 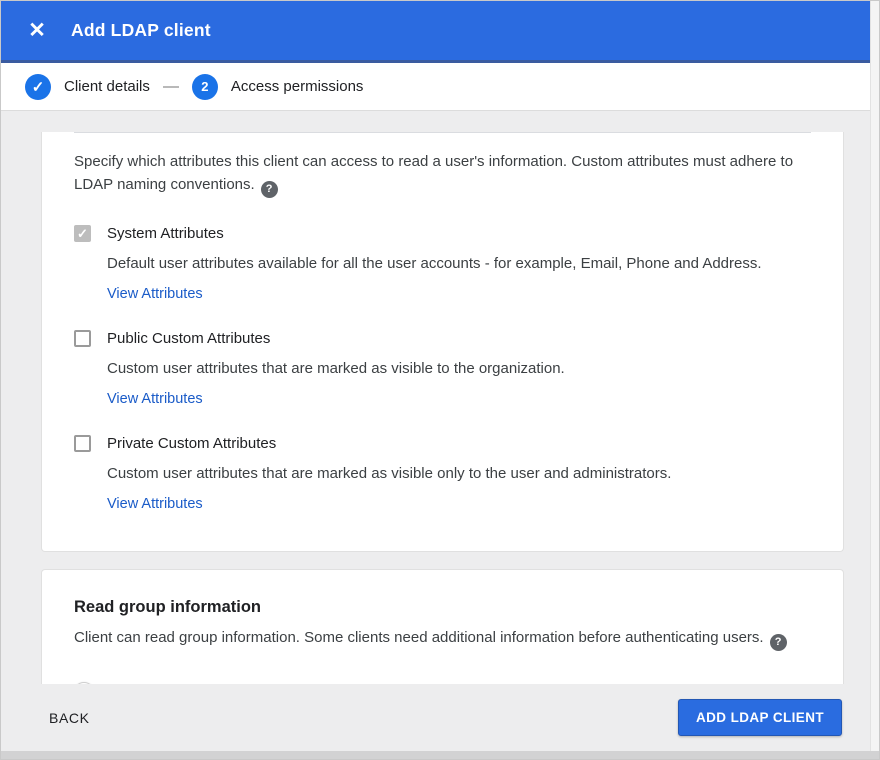 What do you see at coordinates (204, 86) in the screenshot?
I see `step-2-circle: 2` at bounding box center [204, 86].